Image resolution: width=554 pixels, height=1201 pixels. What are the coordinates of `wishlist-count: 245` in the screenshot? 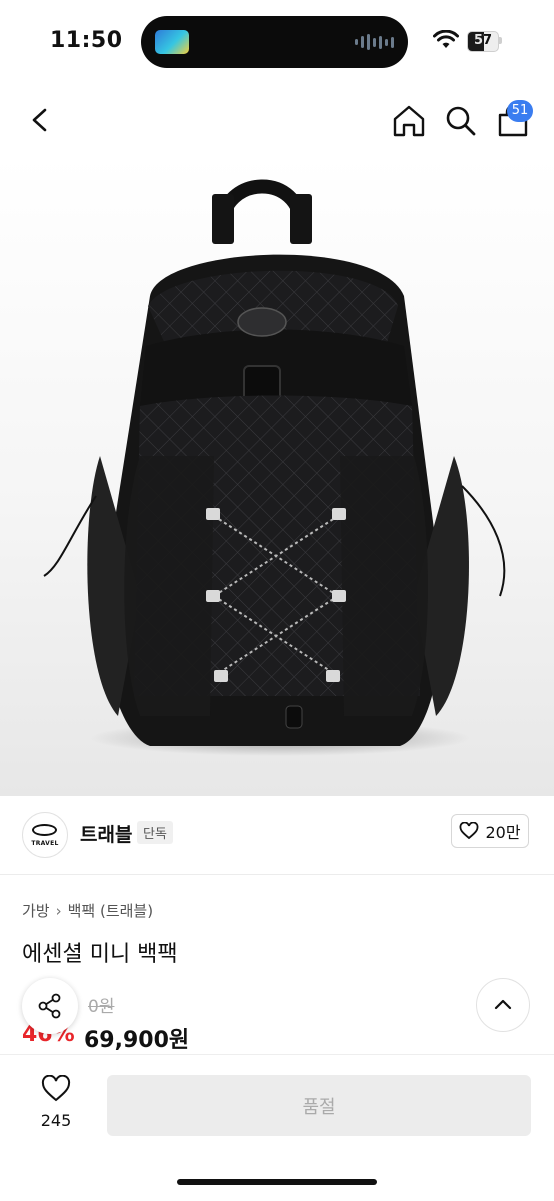 It's located at (56, 1120).